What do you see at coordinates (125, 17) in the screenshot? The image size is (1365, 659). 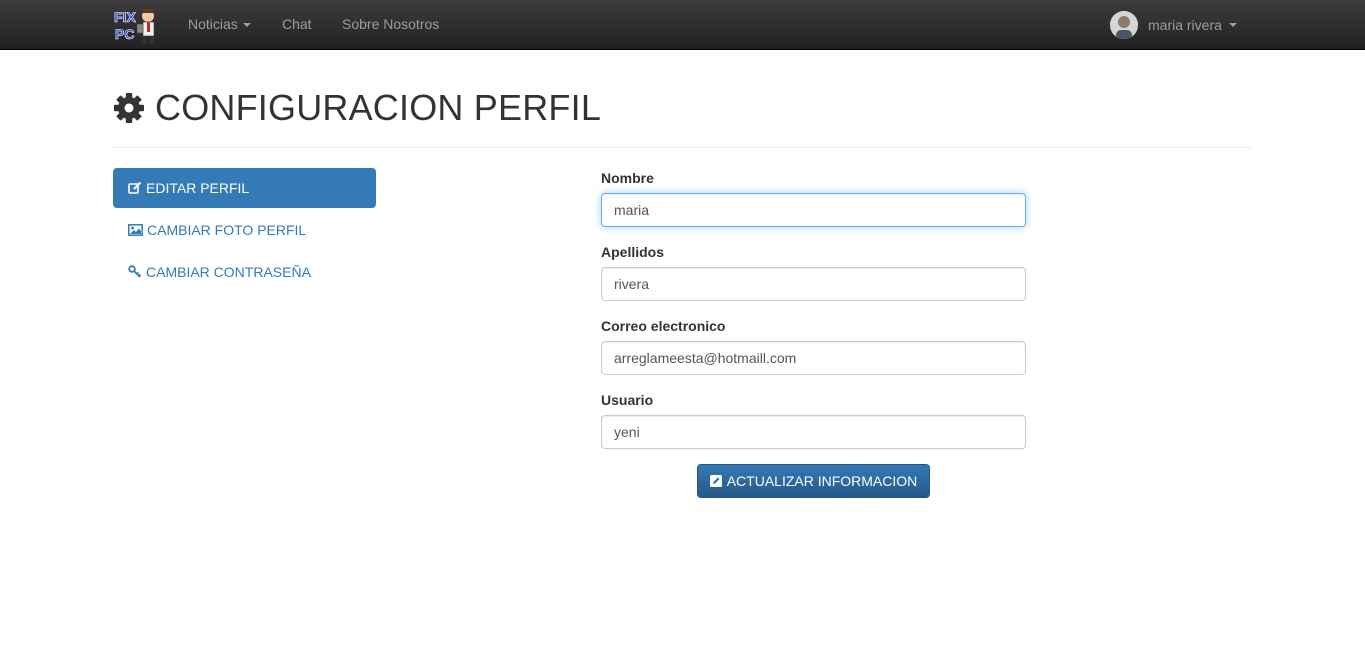 I see `brand-line1: FIX` at bounding box center [125, 17].